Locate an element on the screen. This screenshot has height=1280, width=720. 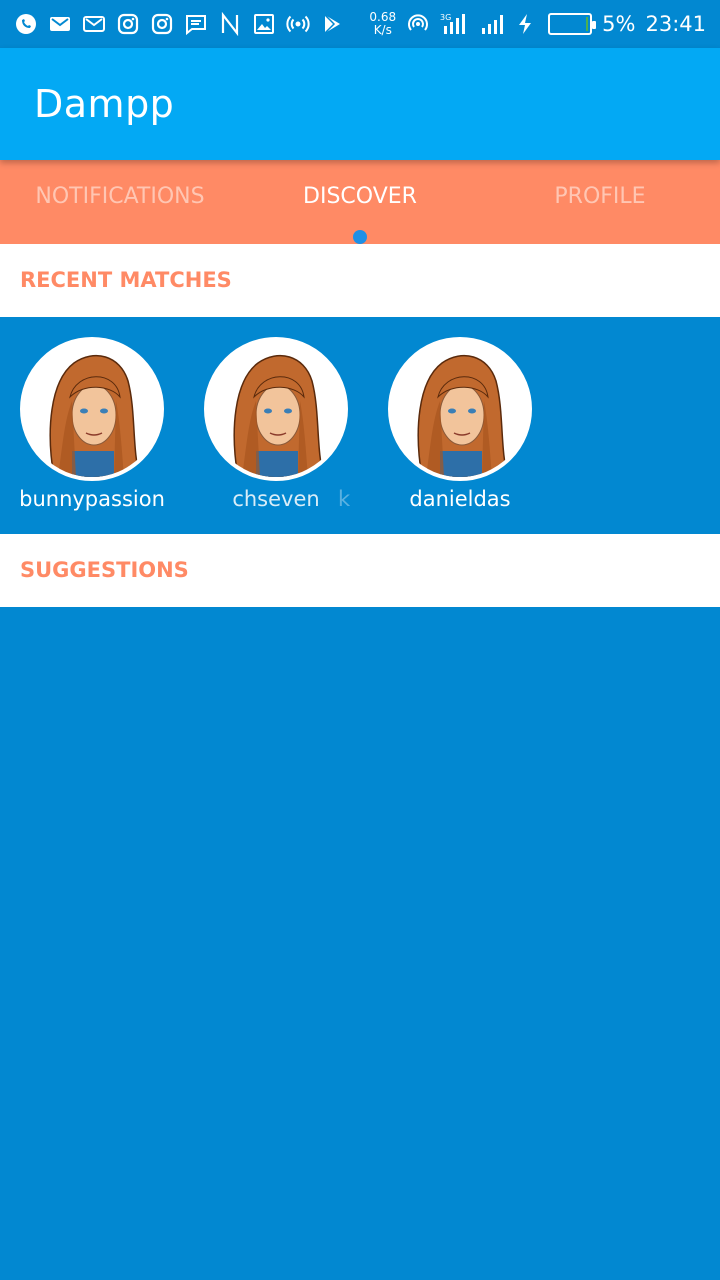
match-name: bunnypassion is located at coordinates (92, 499).